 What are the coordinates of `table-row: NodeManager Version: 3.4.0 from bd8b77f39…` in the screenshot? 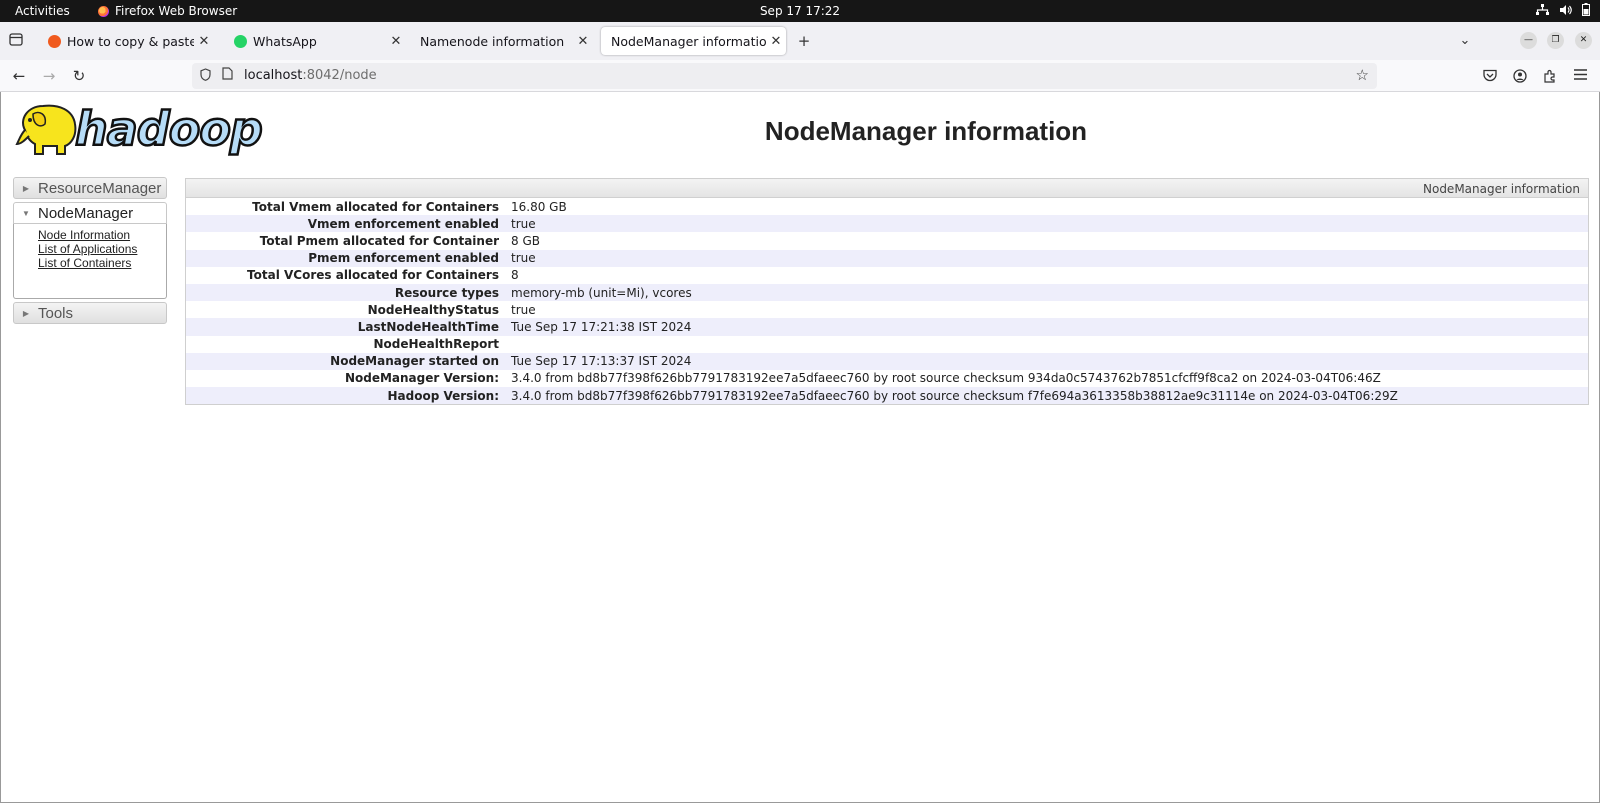 It's located at (887, 378).